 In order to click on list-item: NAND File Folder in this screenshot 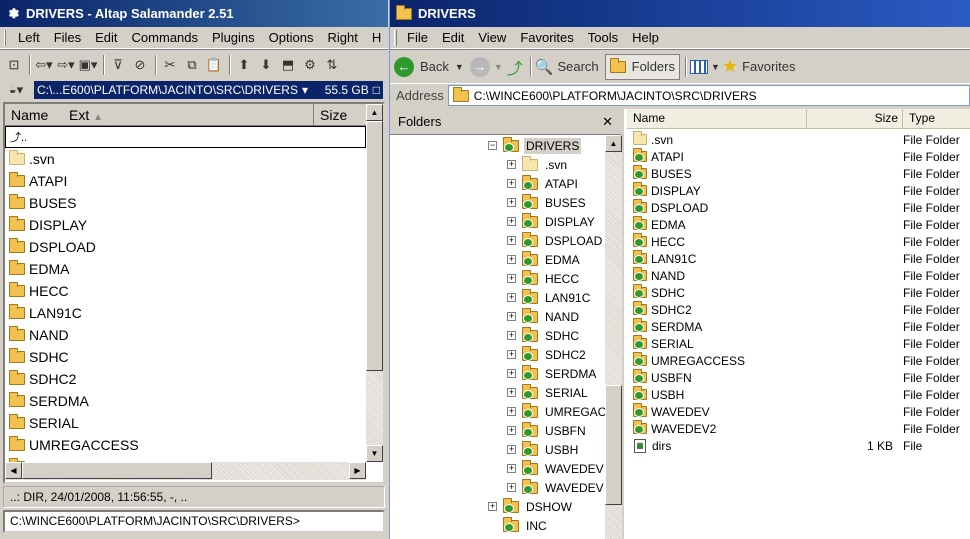, I will do `click(798, 275)`.